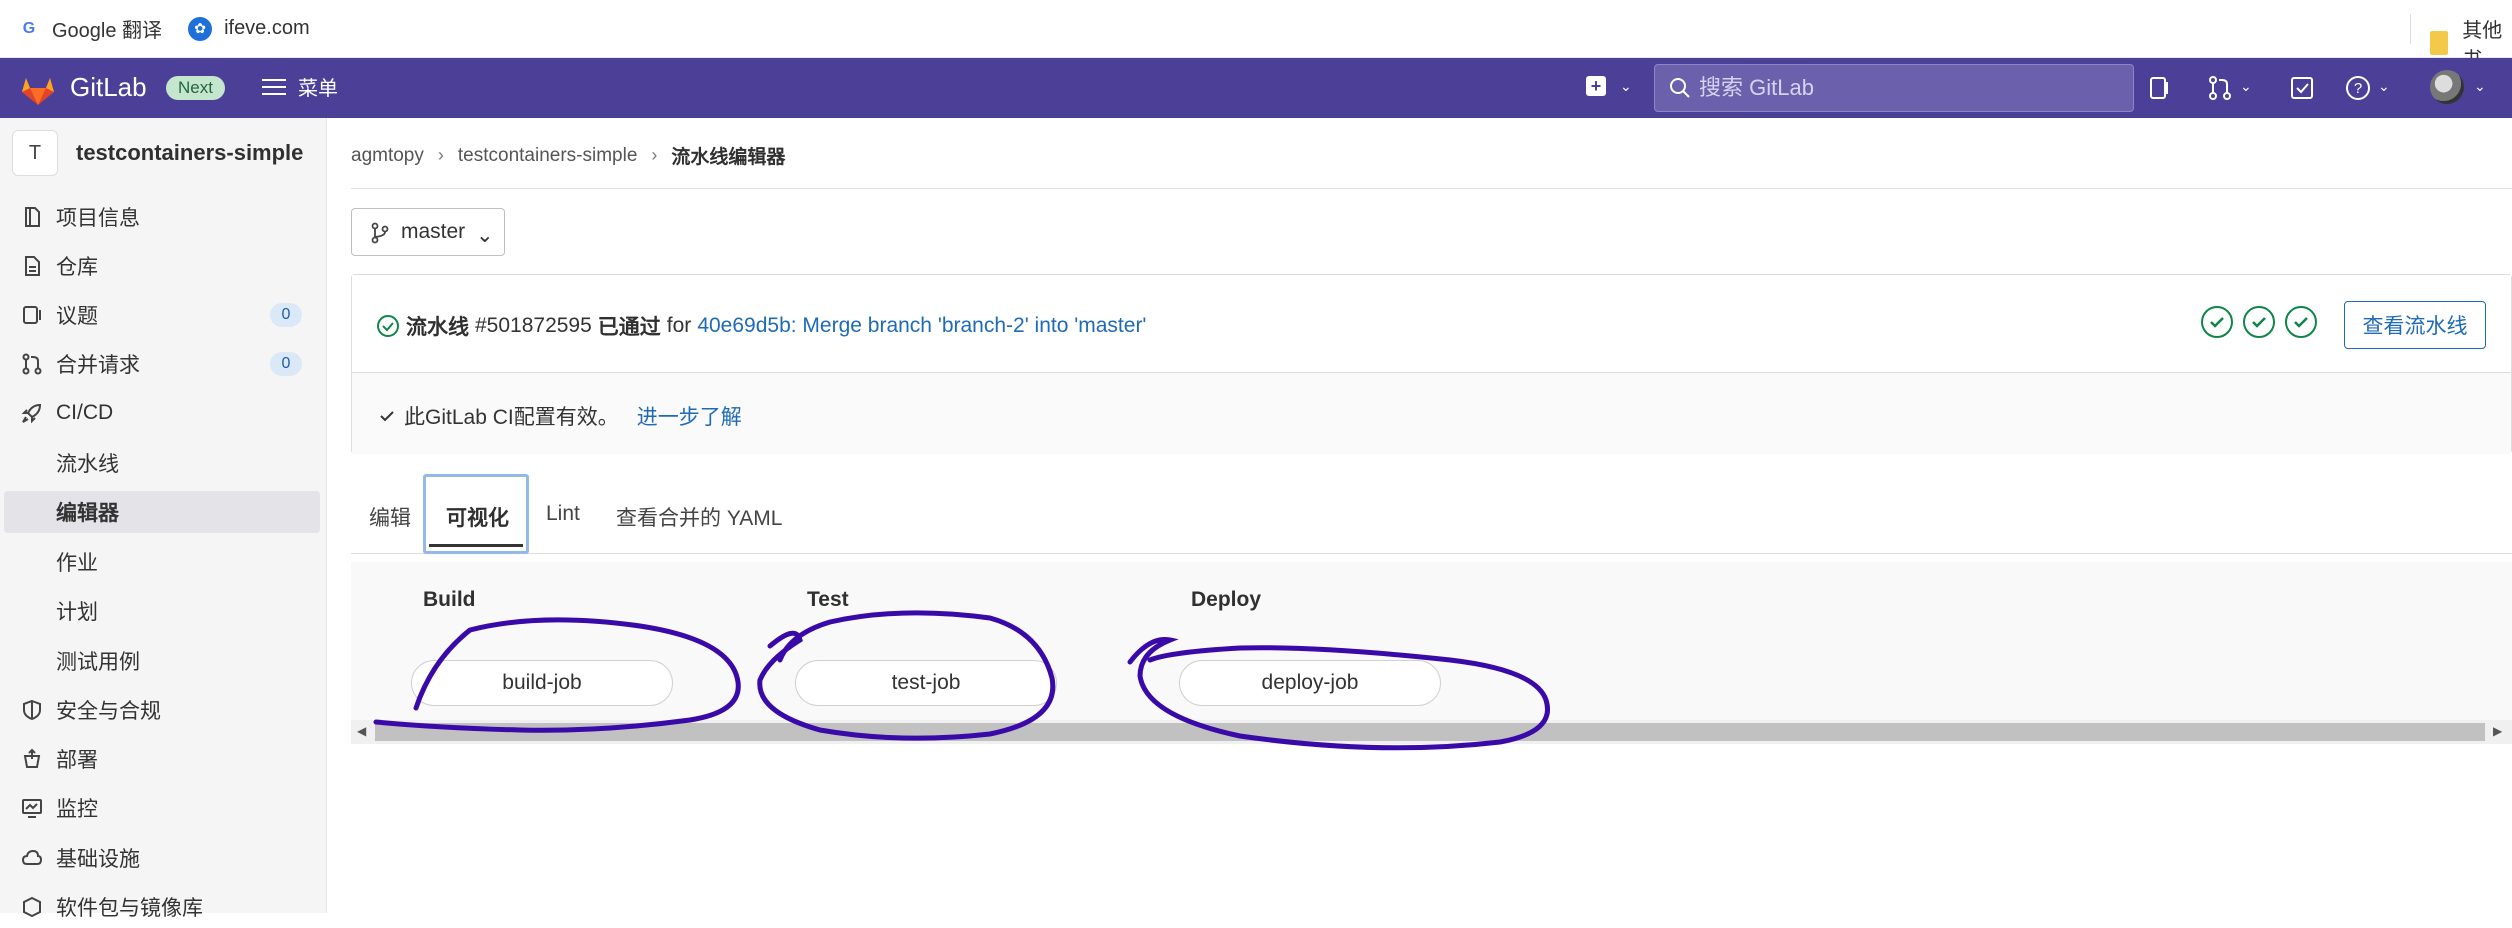 This screenshot has width=2512, height=928. I want to click on breadcrumb-item: agmtopy, so click(387, 156).